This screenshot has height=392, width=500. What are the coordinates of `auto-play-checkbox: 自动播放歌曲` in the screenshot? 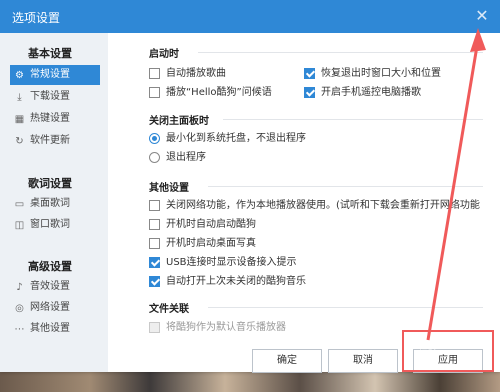 It's located at (187, 74).